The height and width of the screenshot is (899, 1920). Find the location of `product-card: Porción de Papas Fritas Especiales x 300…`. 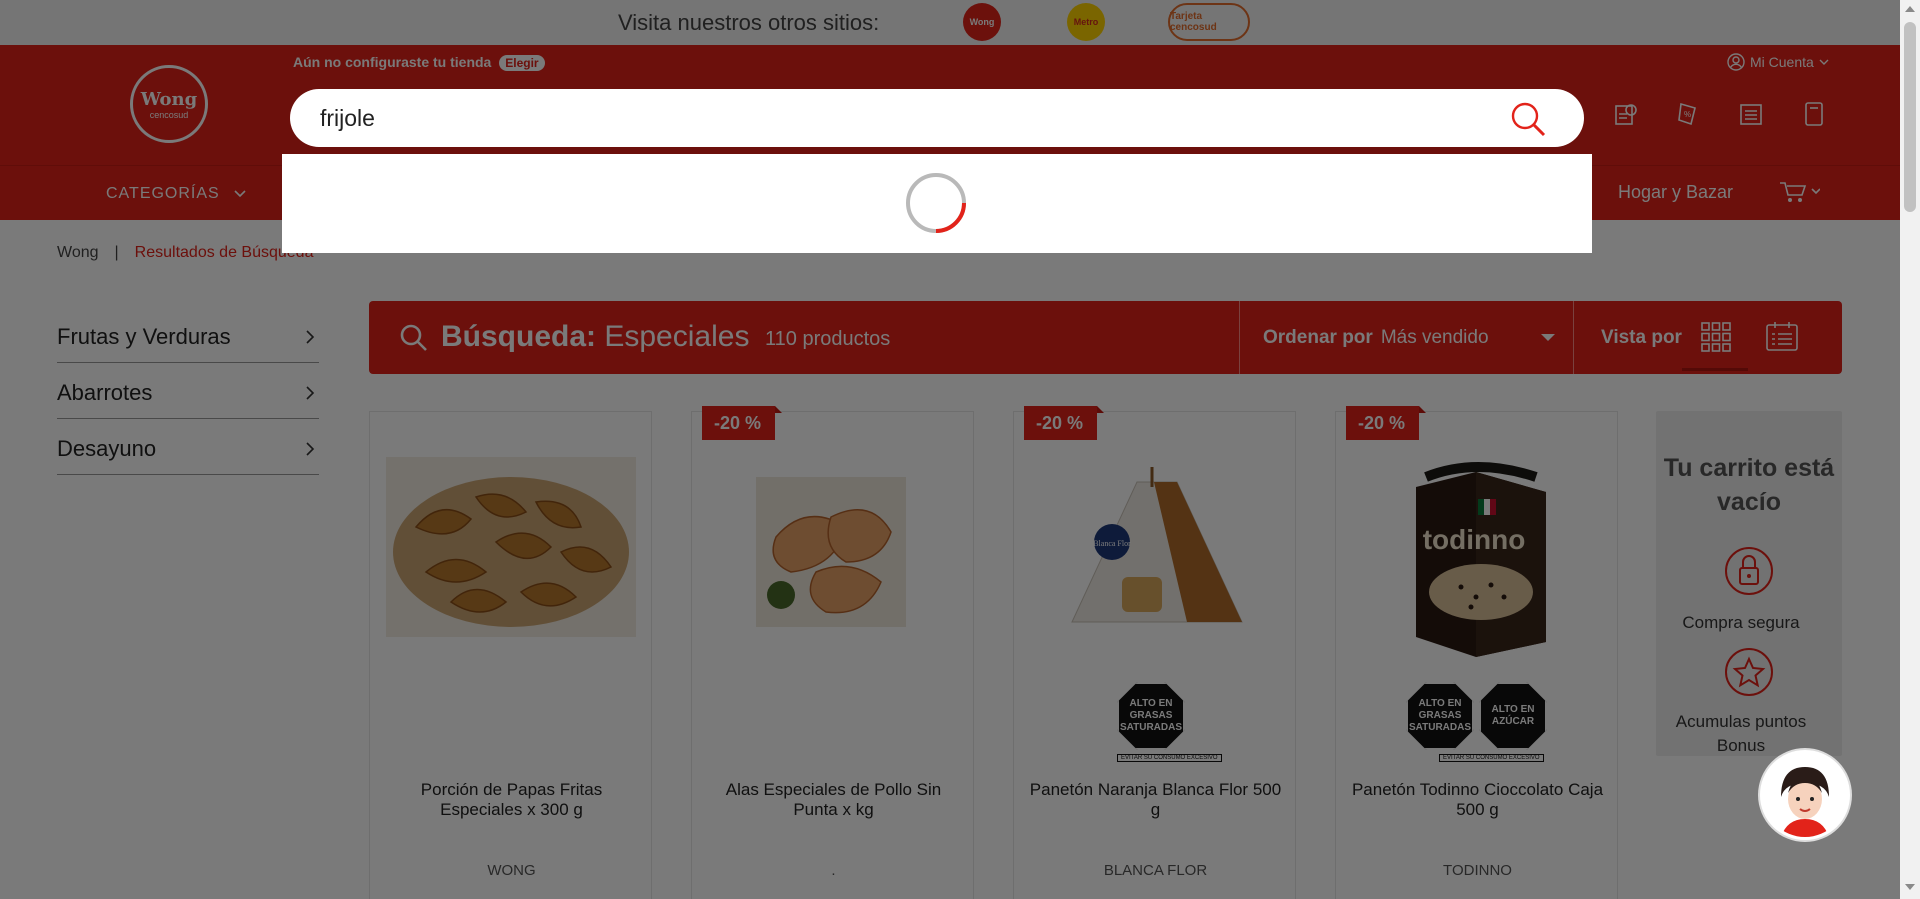

product-card: Porción de Papas Fritas Especiales x 300… is located at coordinates (510, 655).